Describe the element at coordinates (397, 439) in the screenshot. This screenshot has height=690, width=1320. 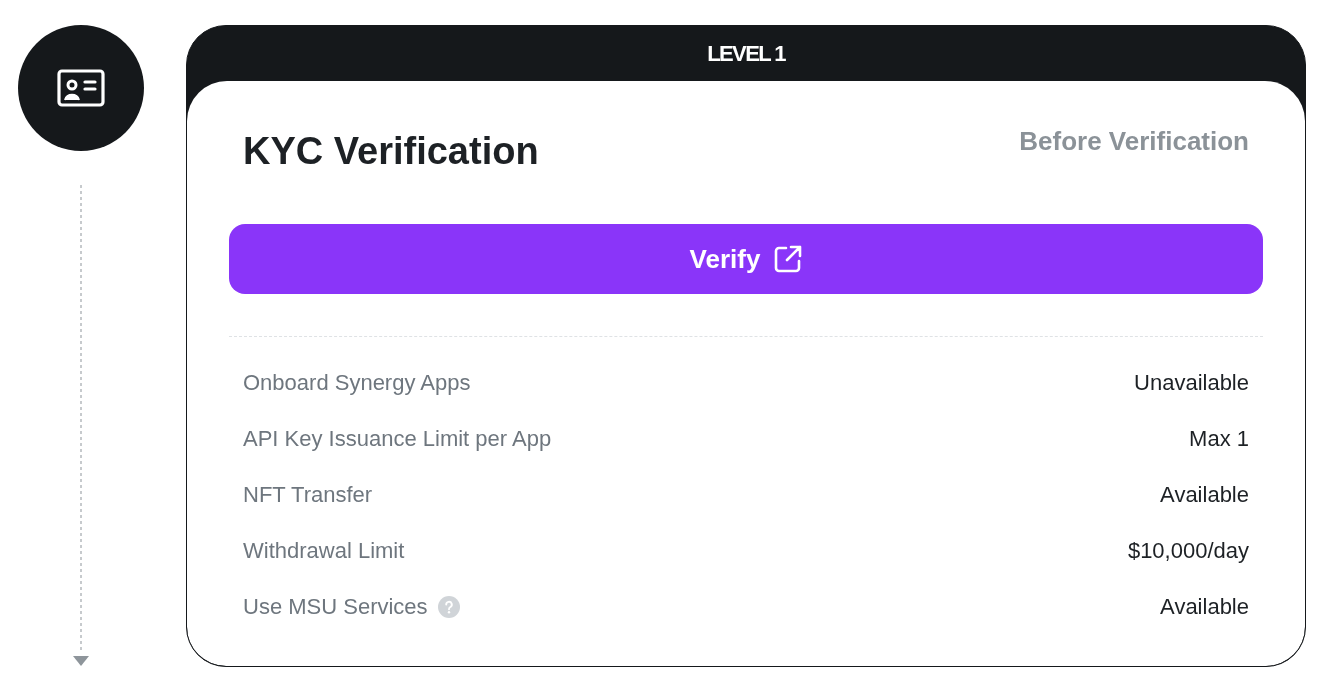
I see `feature-label: API Key Issuance Limit per App` at that location.